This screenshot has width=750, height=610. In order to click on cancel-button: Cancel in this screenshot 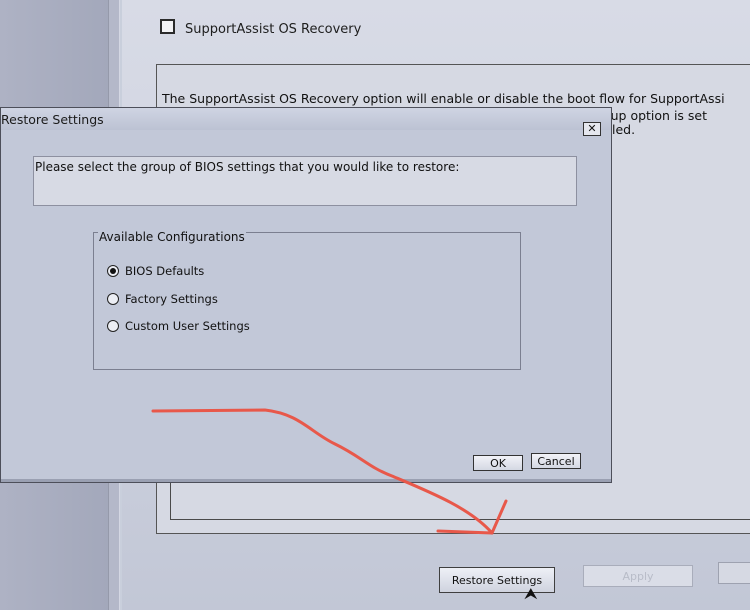, I will do `click(556, 461)`.